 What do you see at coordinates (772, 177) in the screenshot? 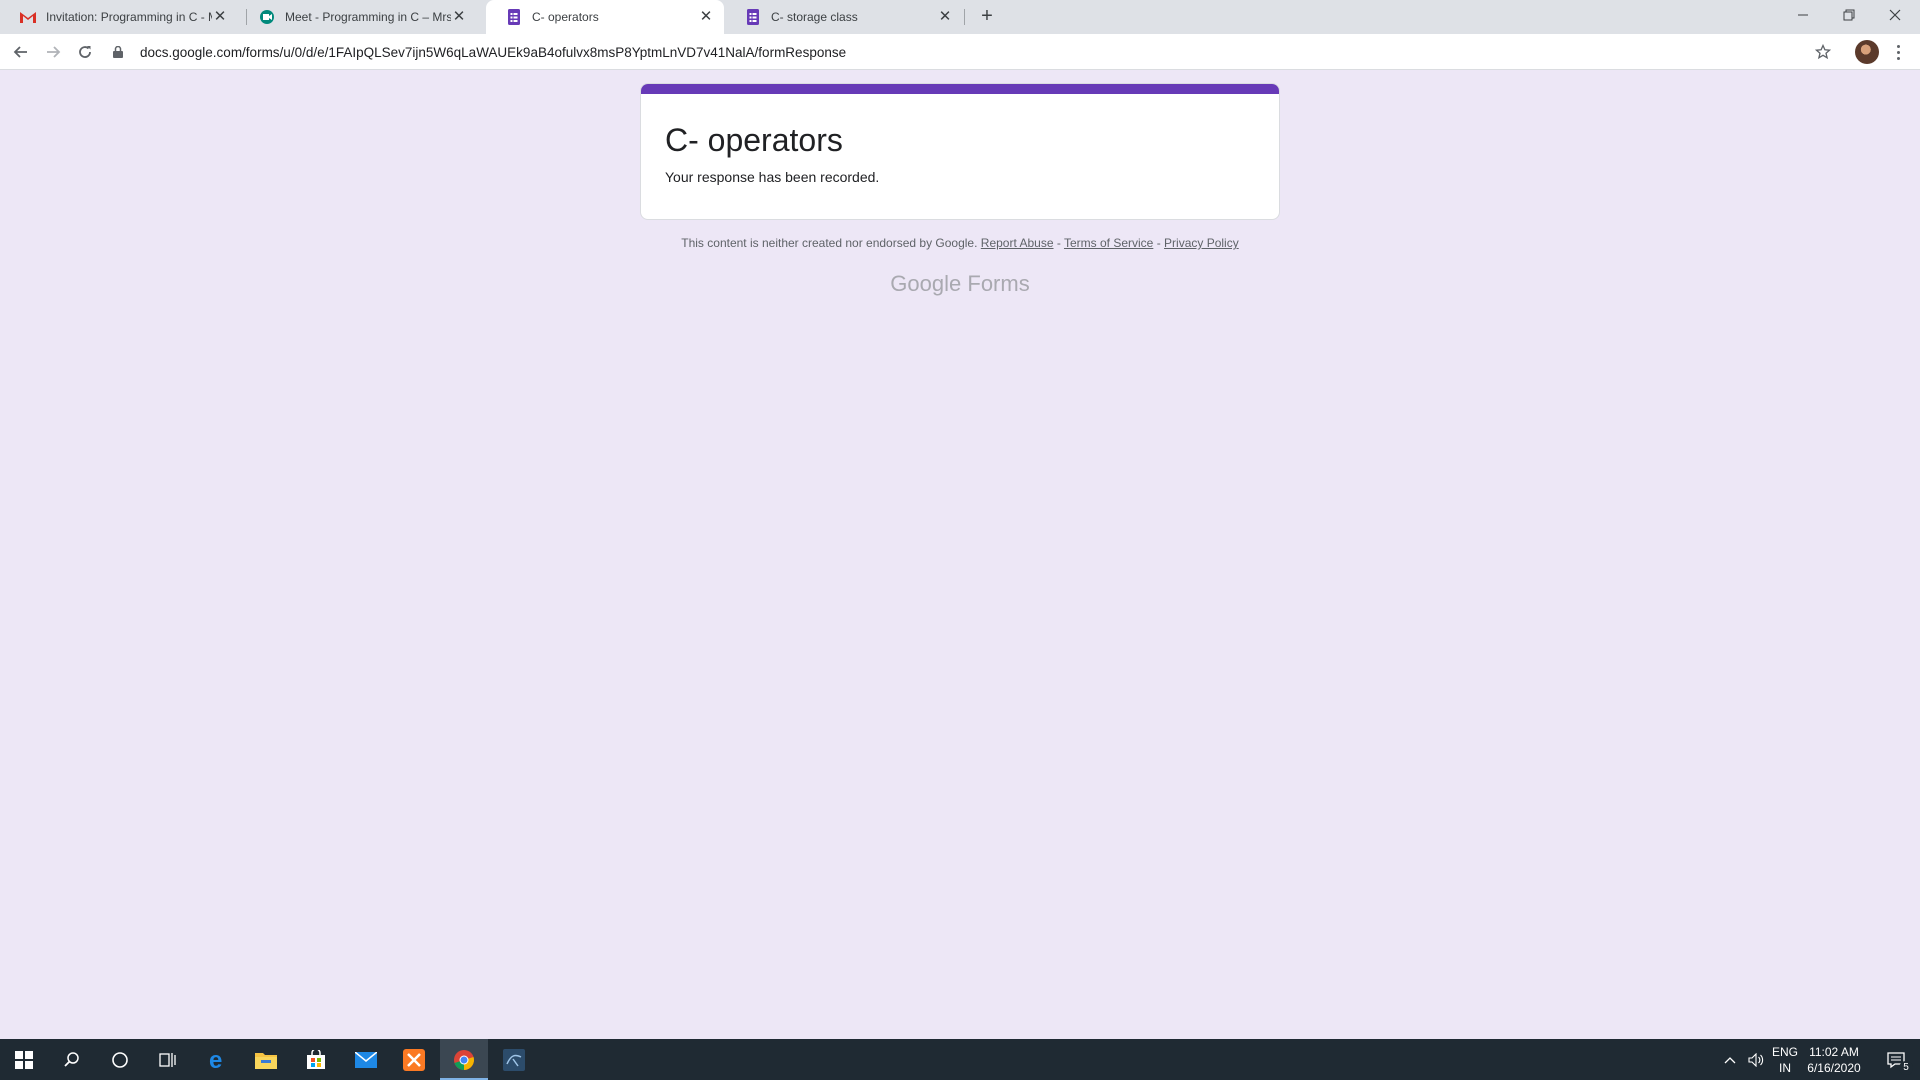
I see `confirmation-message: Your response has been recorded.` at bounding box center [772, 177].